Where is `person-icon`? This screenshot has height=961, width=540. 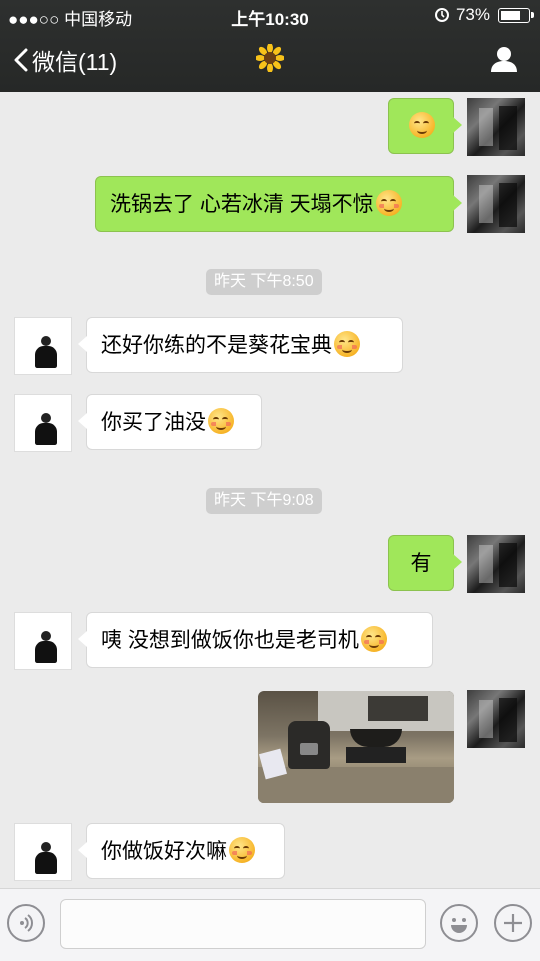
person-icon is located at coordinates (504, 61).